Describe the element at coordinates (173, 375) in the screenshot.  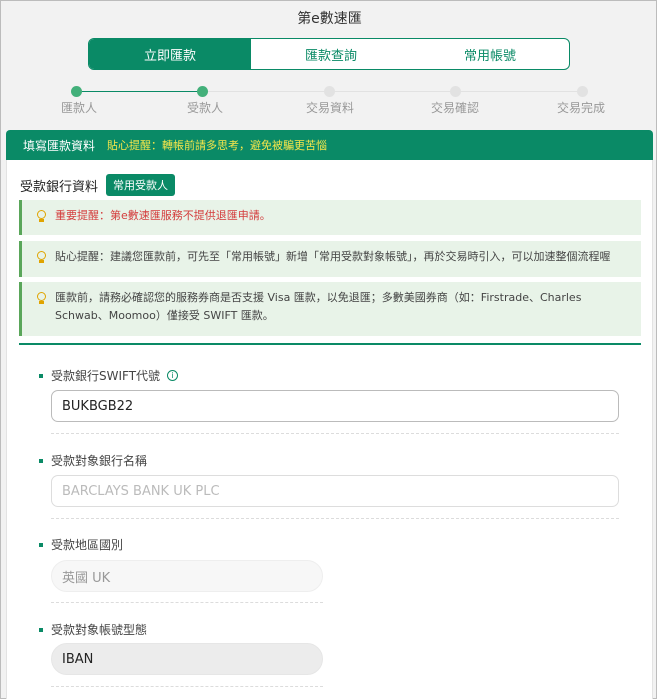
I see `info-icon: i` at that location.